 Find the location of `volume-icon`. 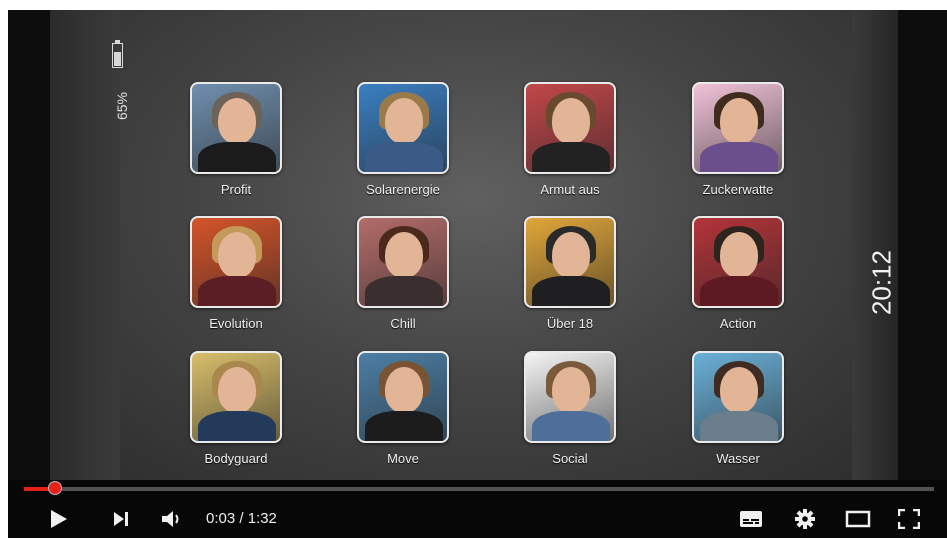

volume-icon is located at coordinates (172, 519).